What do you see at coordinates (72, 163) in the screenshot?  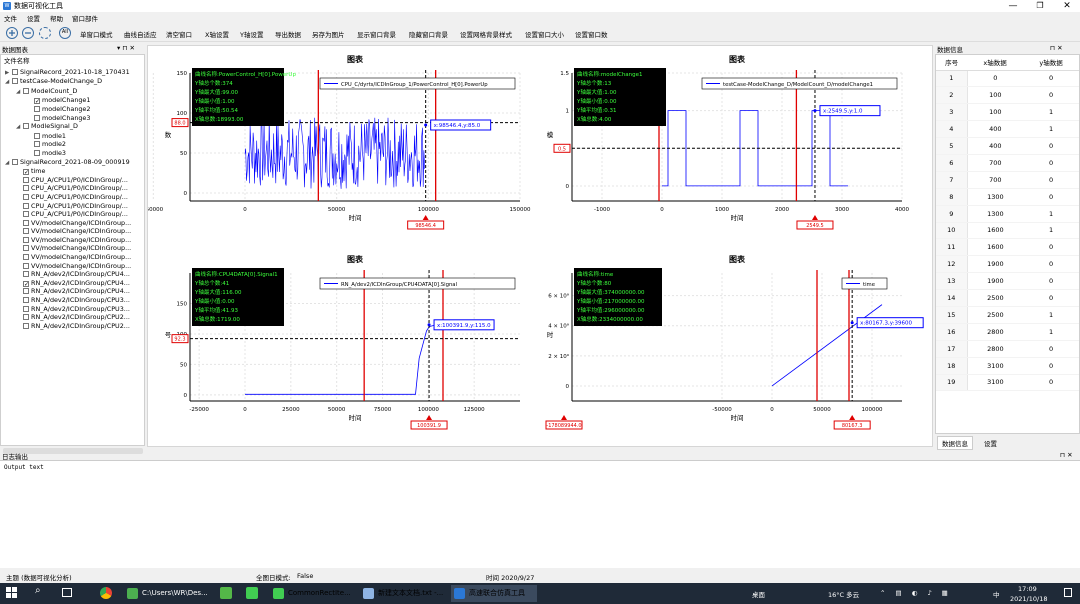 I see `tree-item: ◢ SignalRecord_2021-08-09_000919` at bounding box center [72, 163].